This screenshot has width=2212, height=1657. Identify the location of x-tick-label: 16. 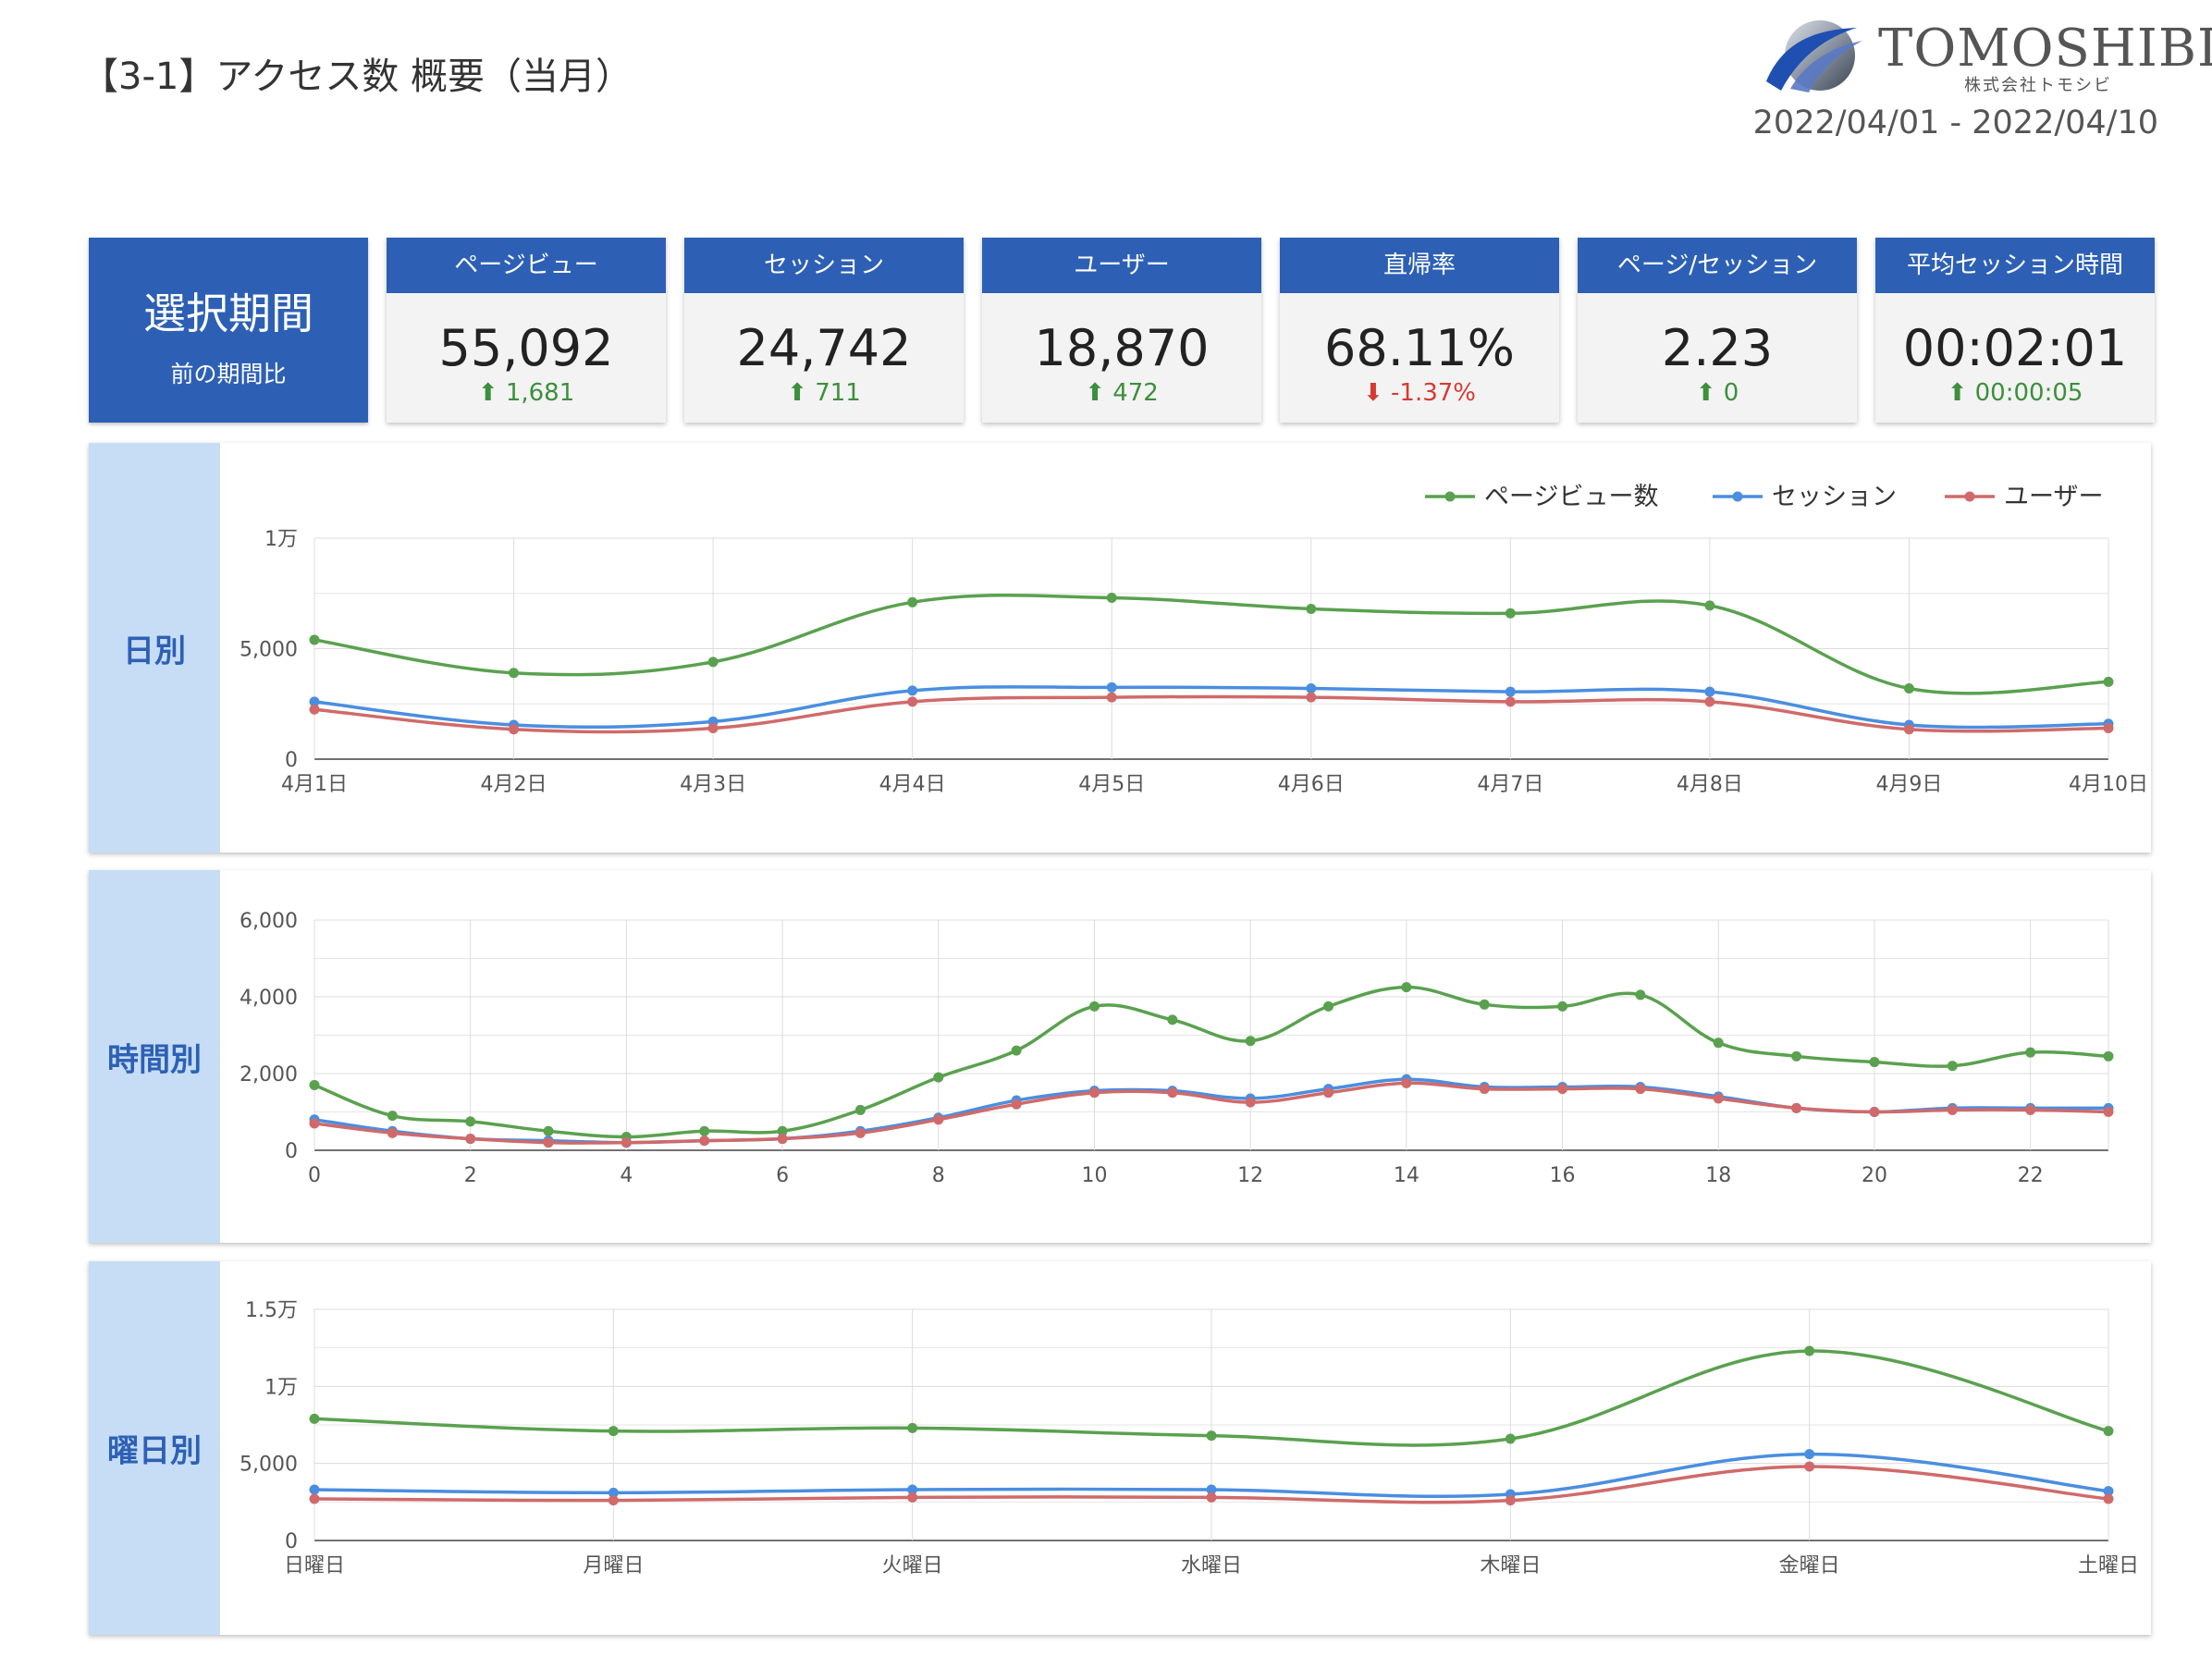
(1563, 1176).